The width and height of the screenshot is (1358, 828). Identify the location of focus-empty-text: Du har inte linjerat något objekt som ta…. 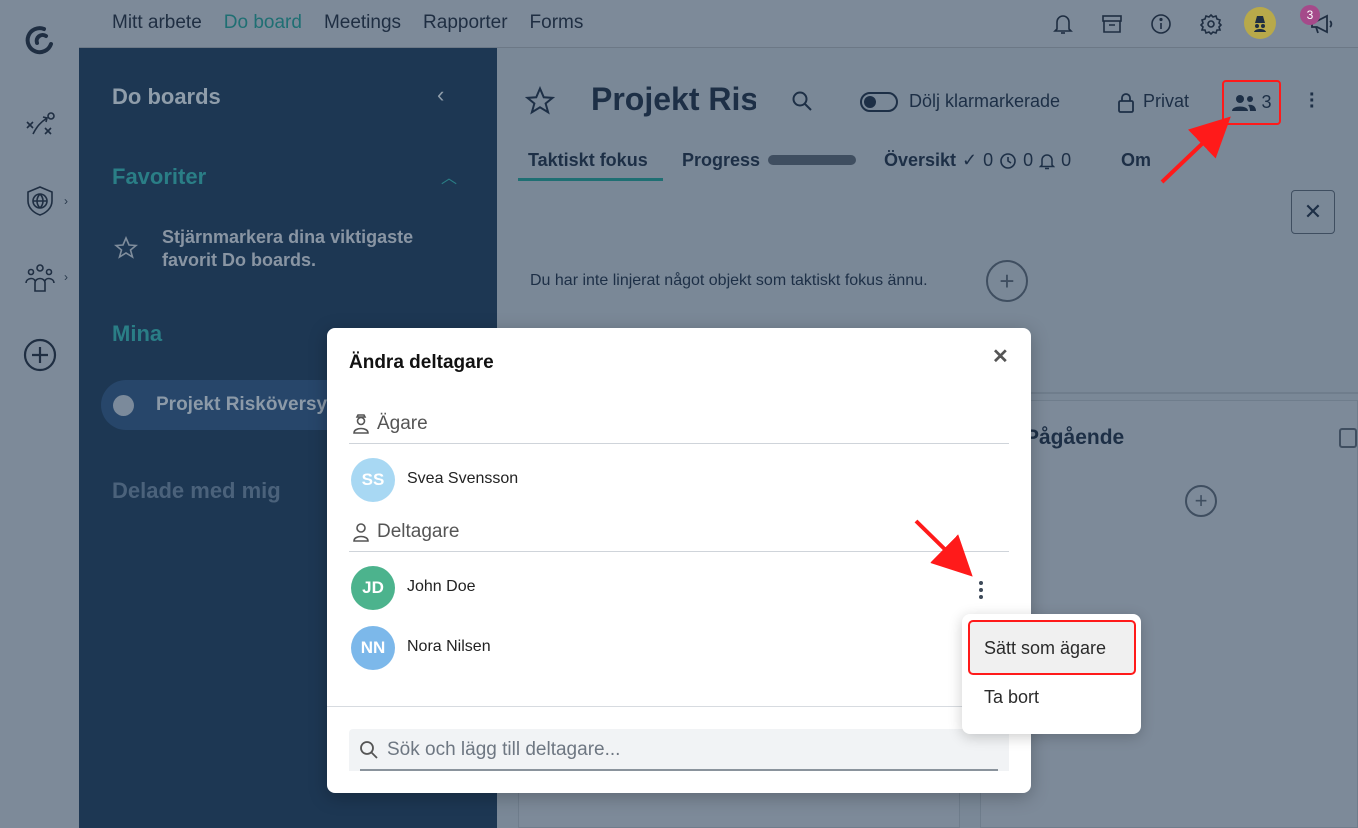
(729, 280).